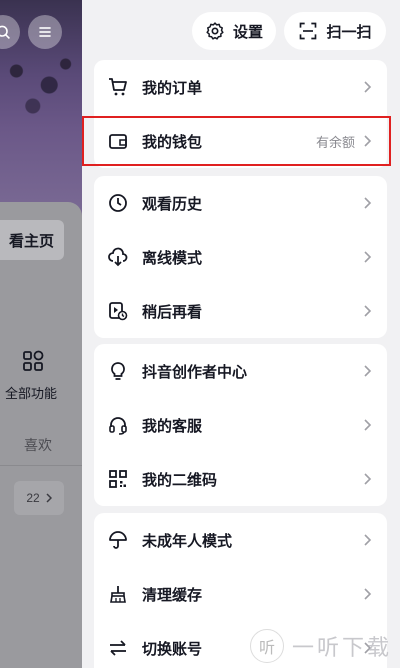 This screenshot has width=400, height=668. What do you see at coordinates (172, 426) in the screenshot?
I see `menu-item-label: 我的客服` at bounding box center [172, 426].